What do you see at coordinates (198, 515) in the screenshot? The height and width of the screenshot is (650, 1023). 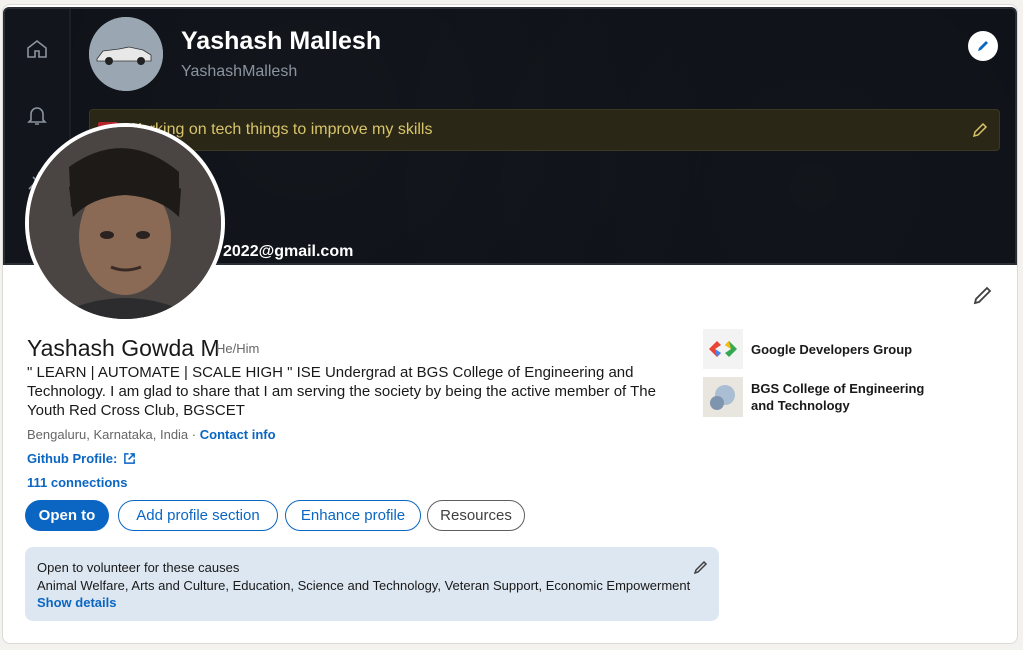 I see `add-profile-section-button: Add profile section` at bounding box center [198, 515].